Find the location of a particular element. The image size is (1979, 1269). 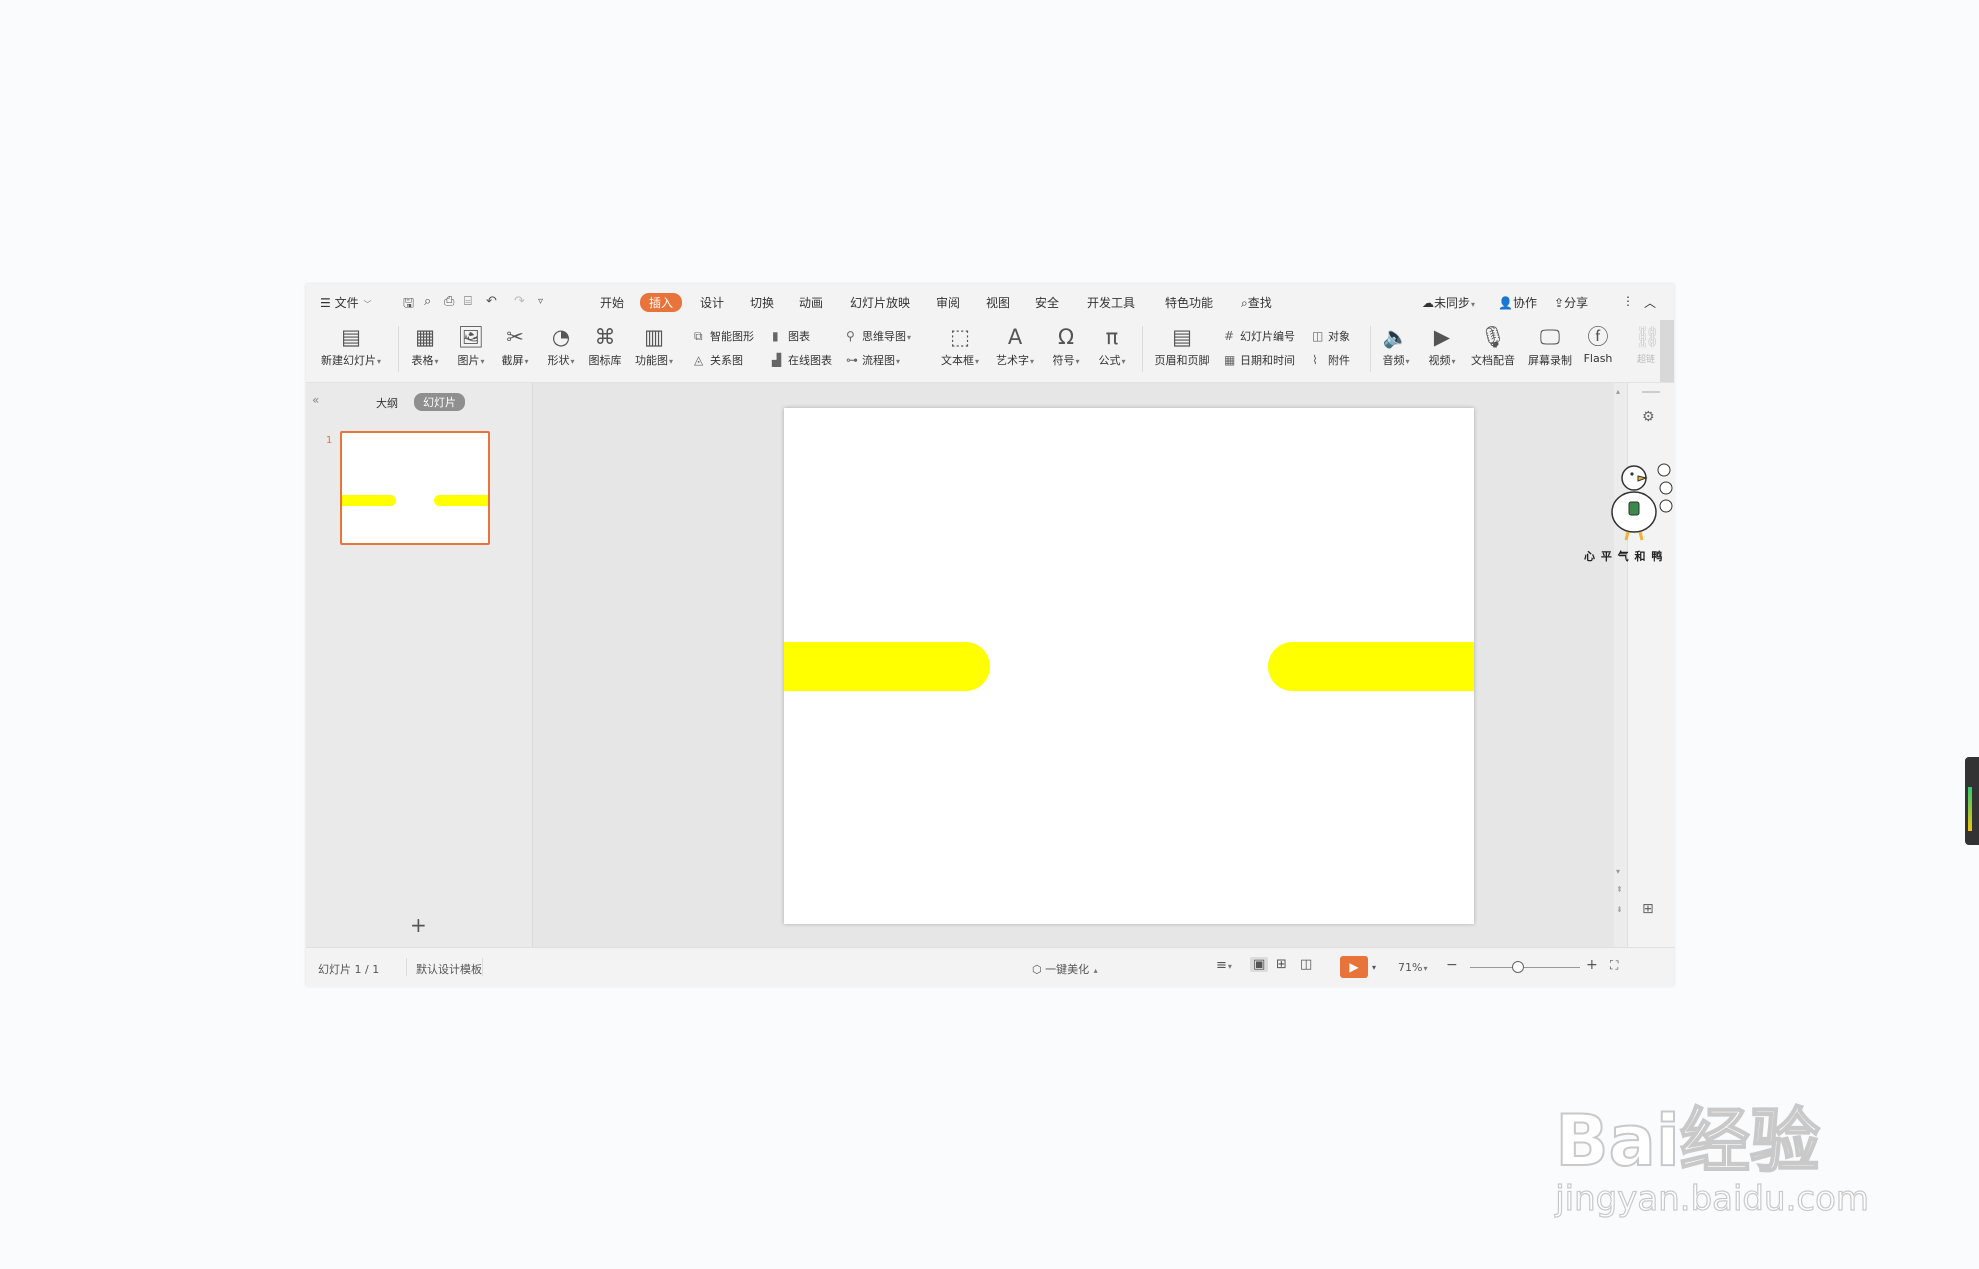

template-name: 默认设计模板 is located at coordinates (449, 969).